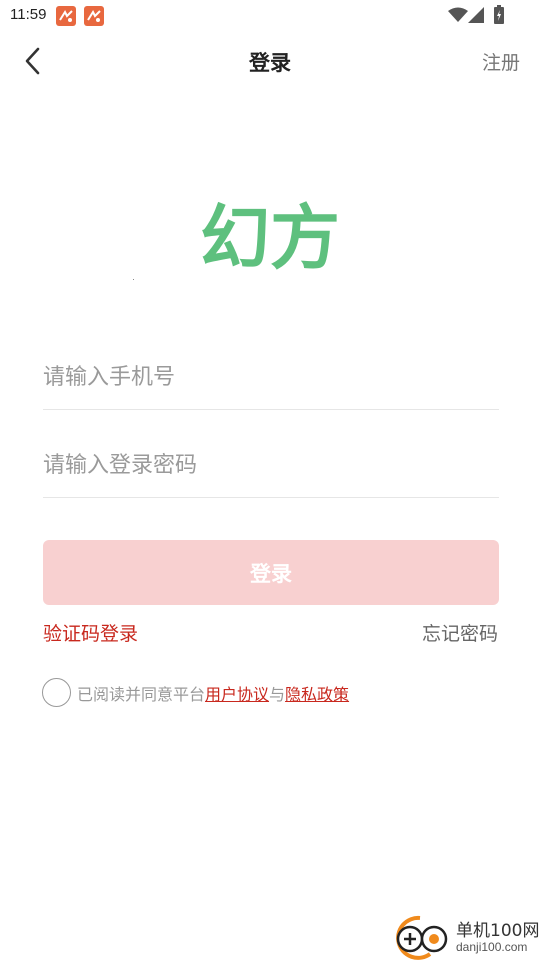  What do you see at coordinates (498, 931) in the screenshot?
I see `watermark-name: 单机100网` at bounding box center [498, 931].